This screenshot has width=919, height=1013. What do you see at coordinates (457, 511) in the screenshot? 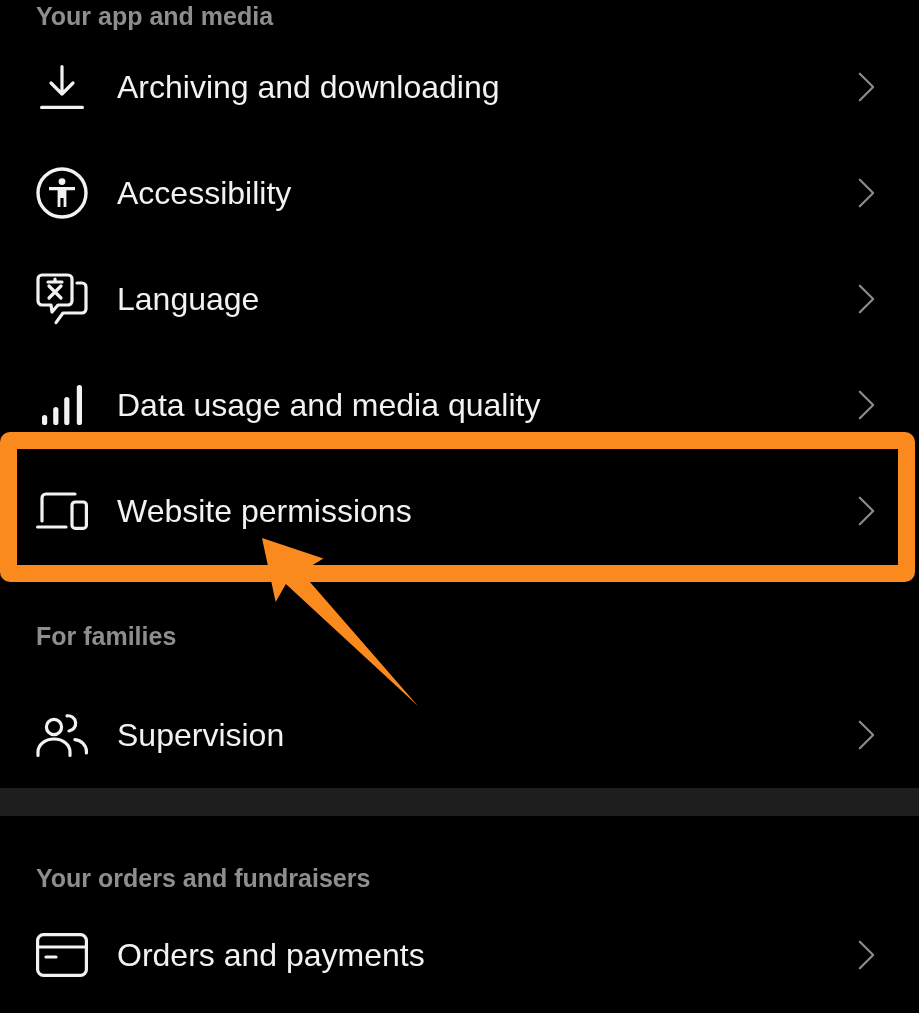
I see `settings-item: Website permissions` at bounding box center [457, 511].